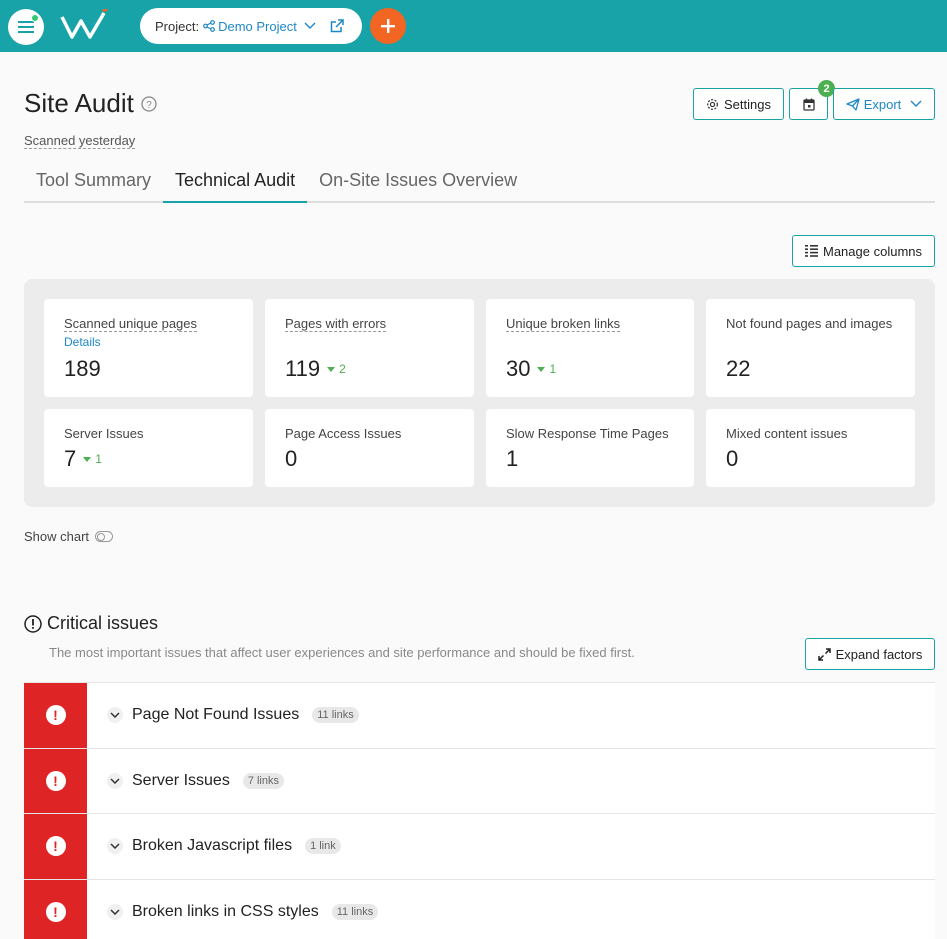 The height and width of the screenshot is (939, 947). I want to click on hamburger-icon, so click(26, 27).